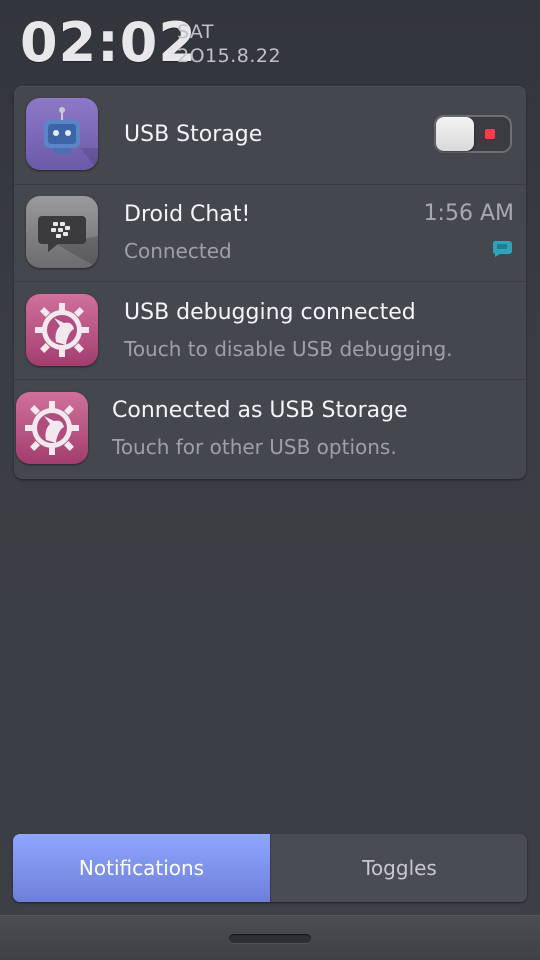  I want to click on notification-title: USB debugging connected, so click(270, 312).